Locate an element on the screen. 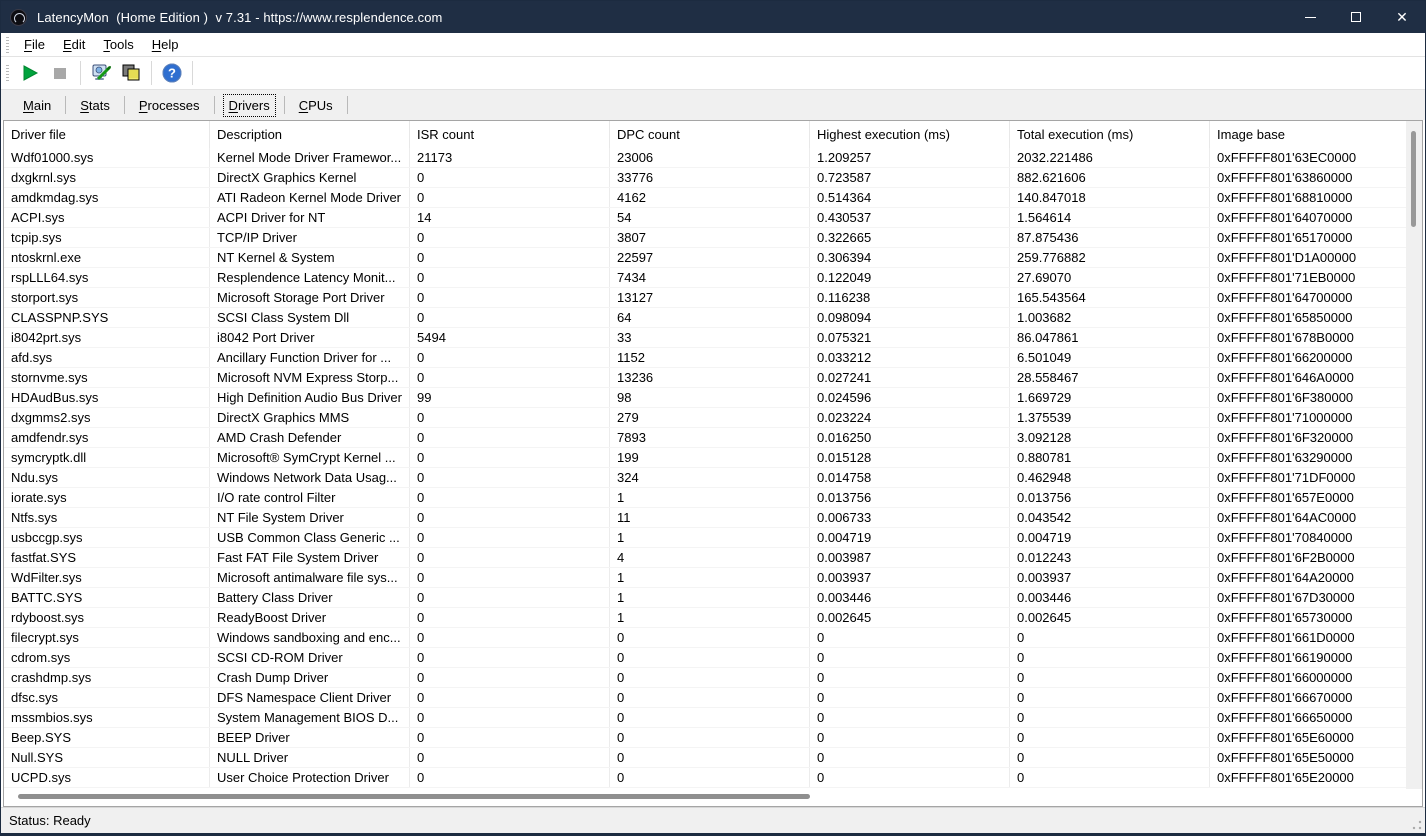 Image resolution: width=1426 pixels, height=836 pixels. table-cell: HDAudBus.sys is located at coordinates (107, 397).